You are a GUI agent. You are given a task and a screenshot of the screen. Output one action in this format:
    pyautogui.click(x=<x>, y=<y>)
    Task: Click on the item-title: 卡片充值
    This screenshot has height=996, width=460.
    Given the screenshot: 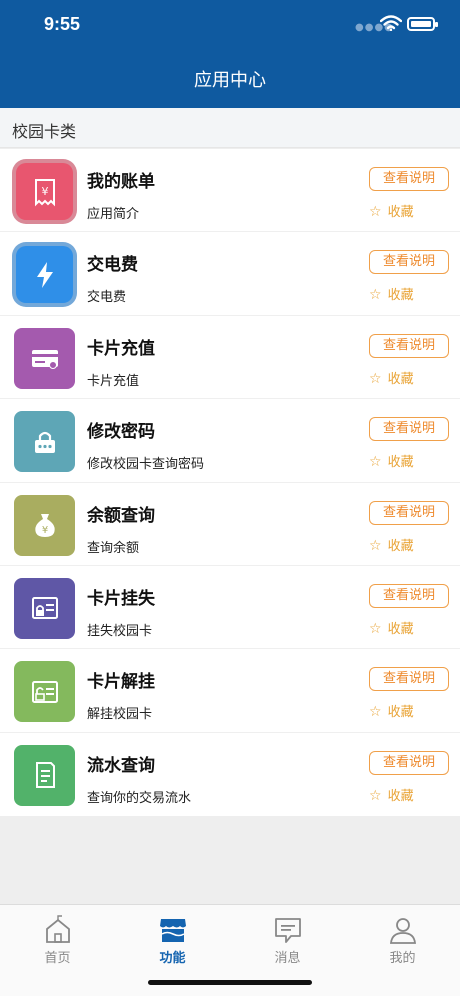 What is the action you would take?
    pyautogui.click(x=121, y=348)
    